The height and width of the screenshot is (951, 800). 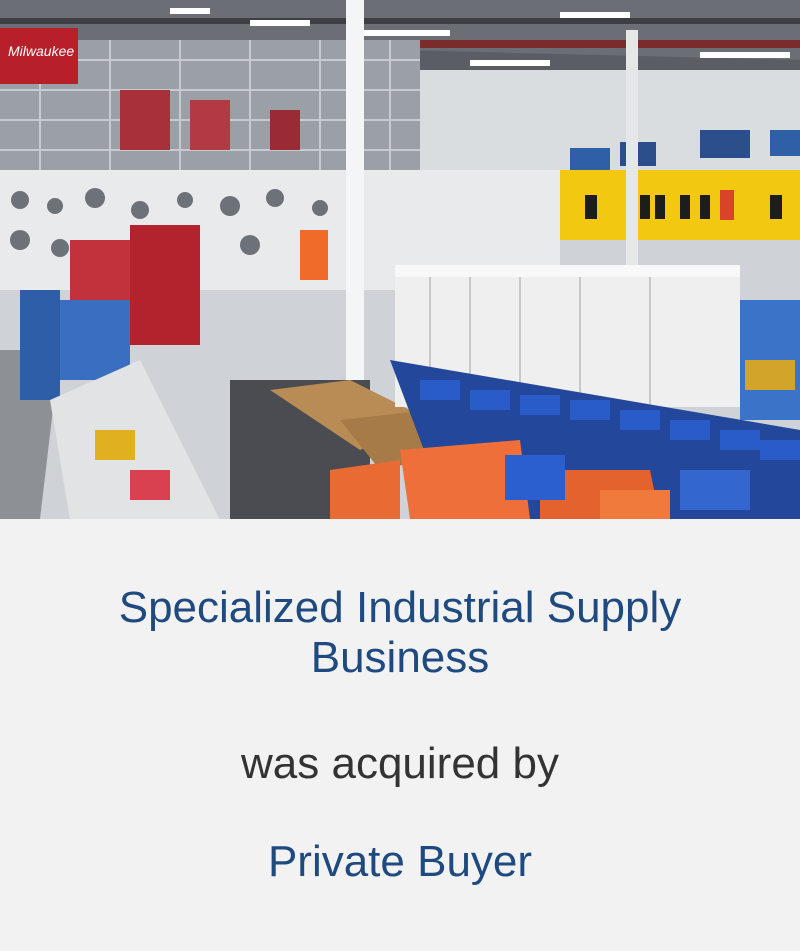 I want to click on acquisition-statement: was acquired by, so click(x=400, y=763).